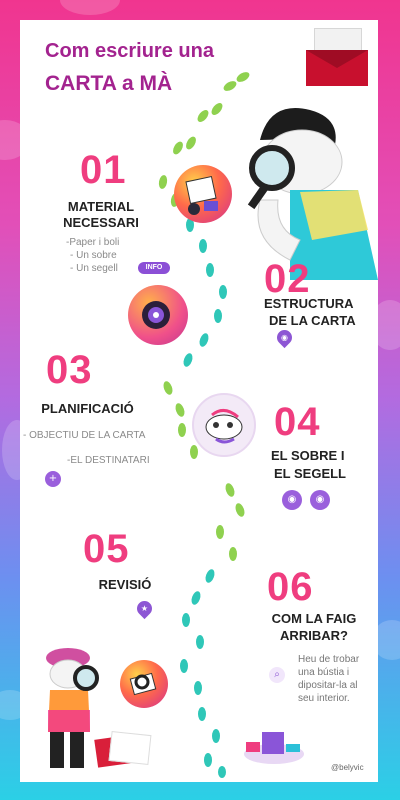 This screenshot has height=800, width=400. What do you see at coordinates (154, 268) in the screenshot?
I see `info-badge: INFO` at bounding box center [154, 268].